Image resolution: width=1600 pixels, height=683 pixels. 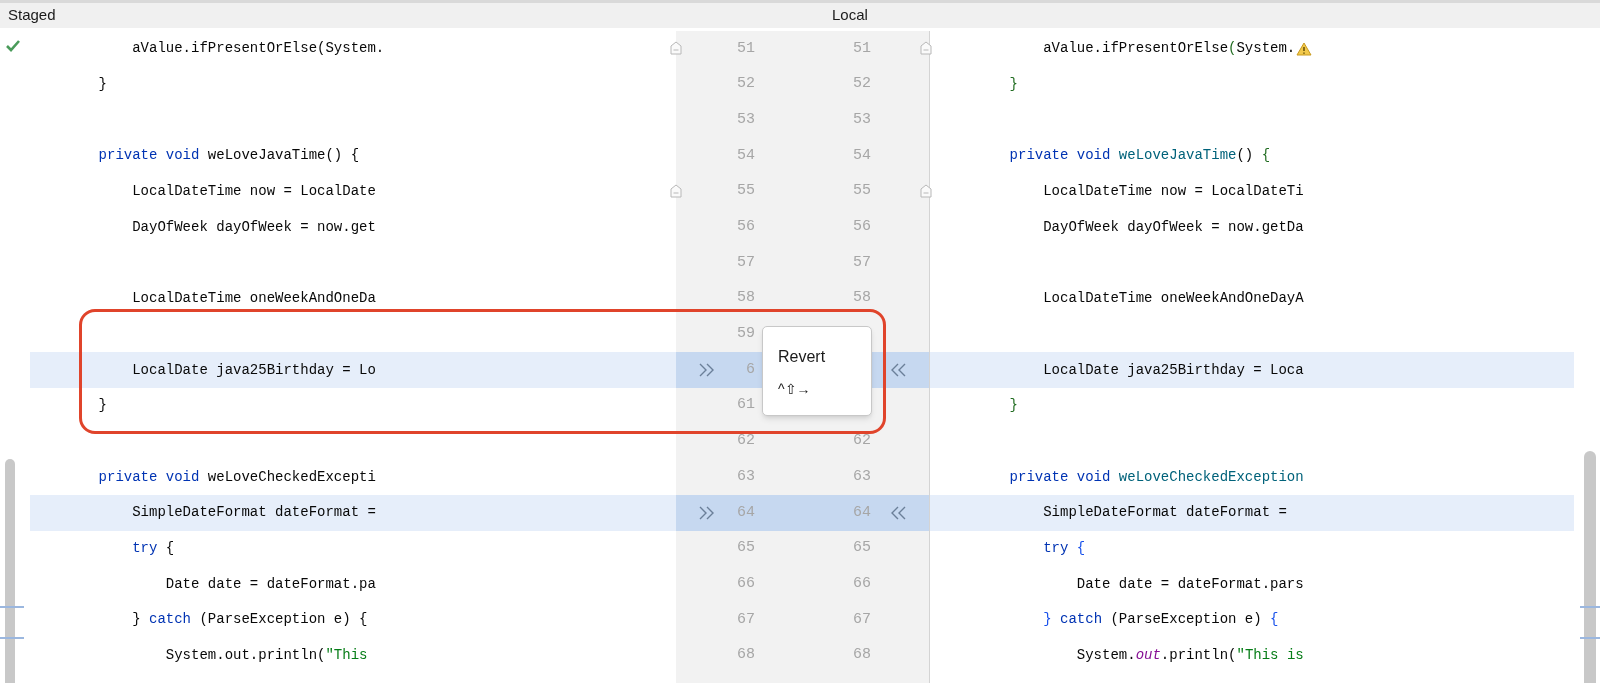 What do you see at coordinates (270, 584) in the screenshot?
I see `code-line: Date date = dateFormat.pa` at bounding box center [270, 584].